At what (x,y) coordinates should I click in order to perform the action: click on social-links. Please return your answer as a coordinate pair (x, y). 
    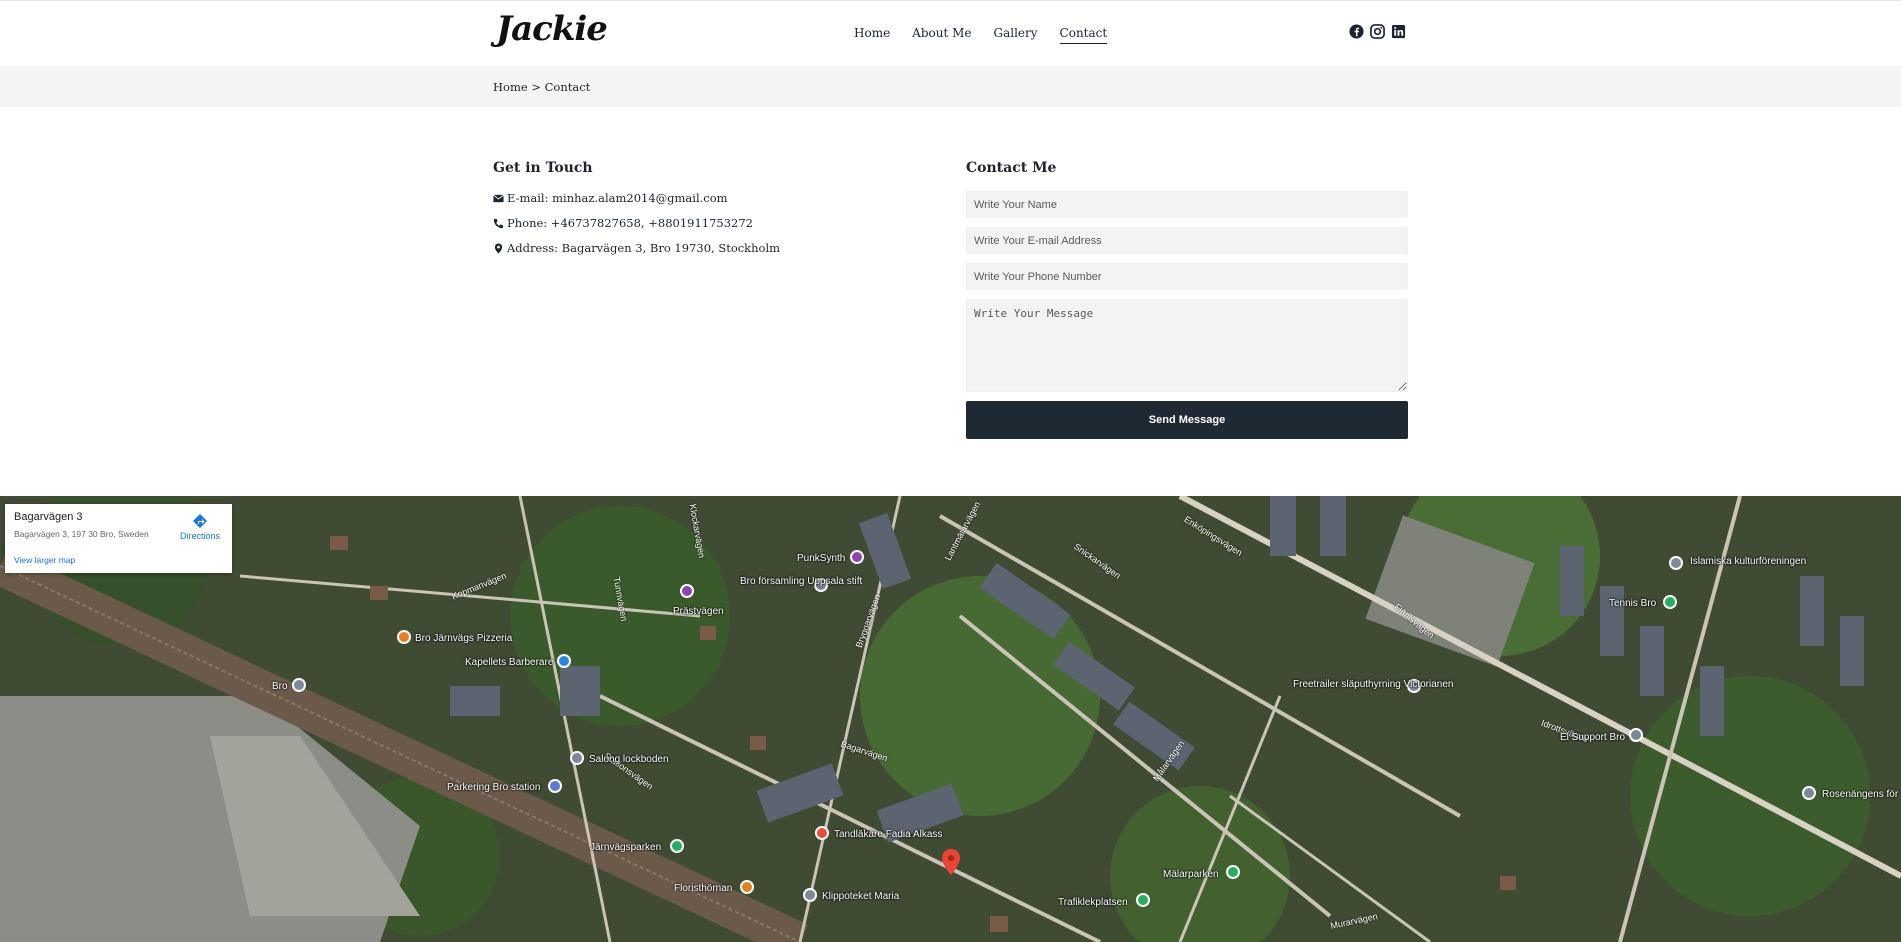
    Looking at the image, I should click on (1377, 31).